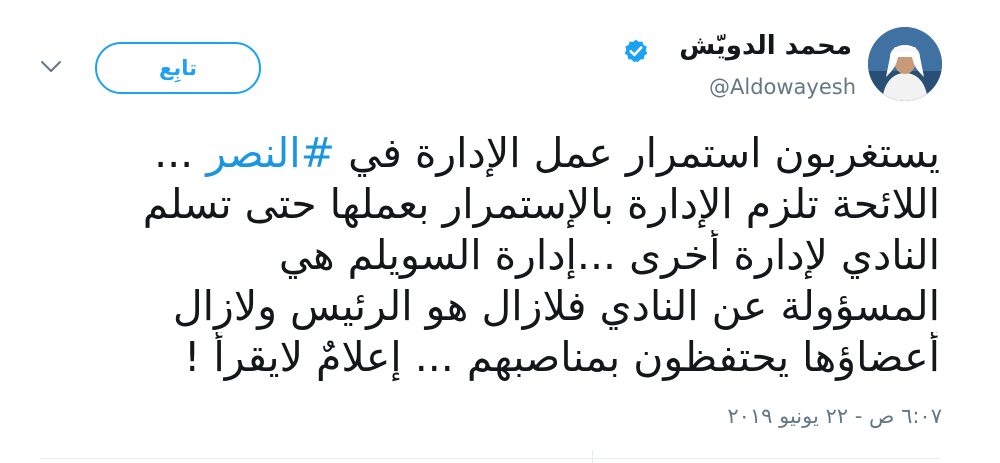  I want to click on chevron-down-icon, so click(51, 67).